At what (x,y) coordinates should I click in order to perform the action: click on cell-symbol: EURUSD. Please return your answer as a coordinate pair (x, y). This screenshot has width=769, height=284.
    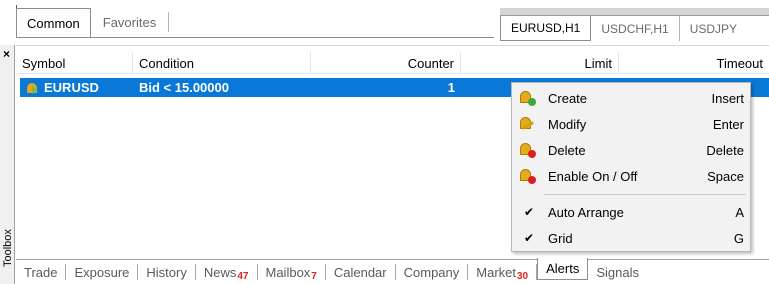
    Looking at the image, I should click on (76, 87).